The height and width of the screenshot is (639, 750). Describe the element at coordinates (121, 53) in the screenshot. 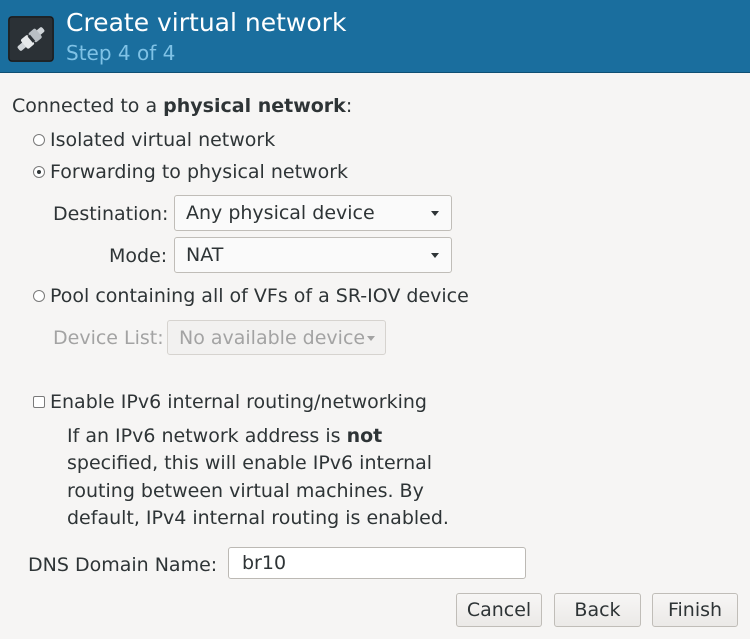

I see `wizard-step-indicator: Step 4 of 4` at that location.